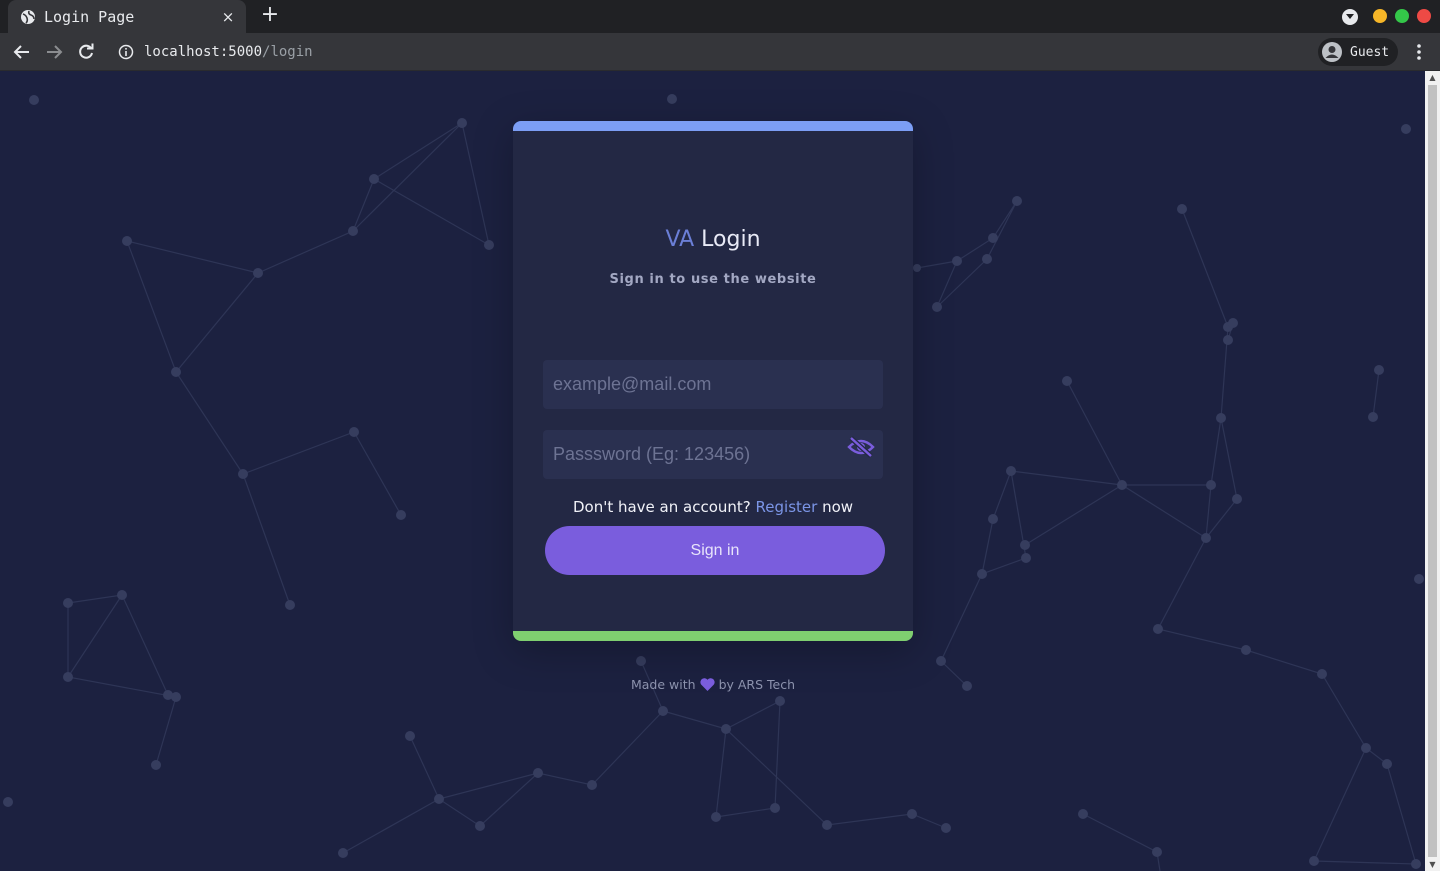 This screenshot has width=1440, height=871. I want to click on tab-strip: Login Page × +, so click(720, 16).